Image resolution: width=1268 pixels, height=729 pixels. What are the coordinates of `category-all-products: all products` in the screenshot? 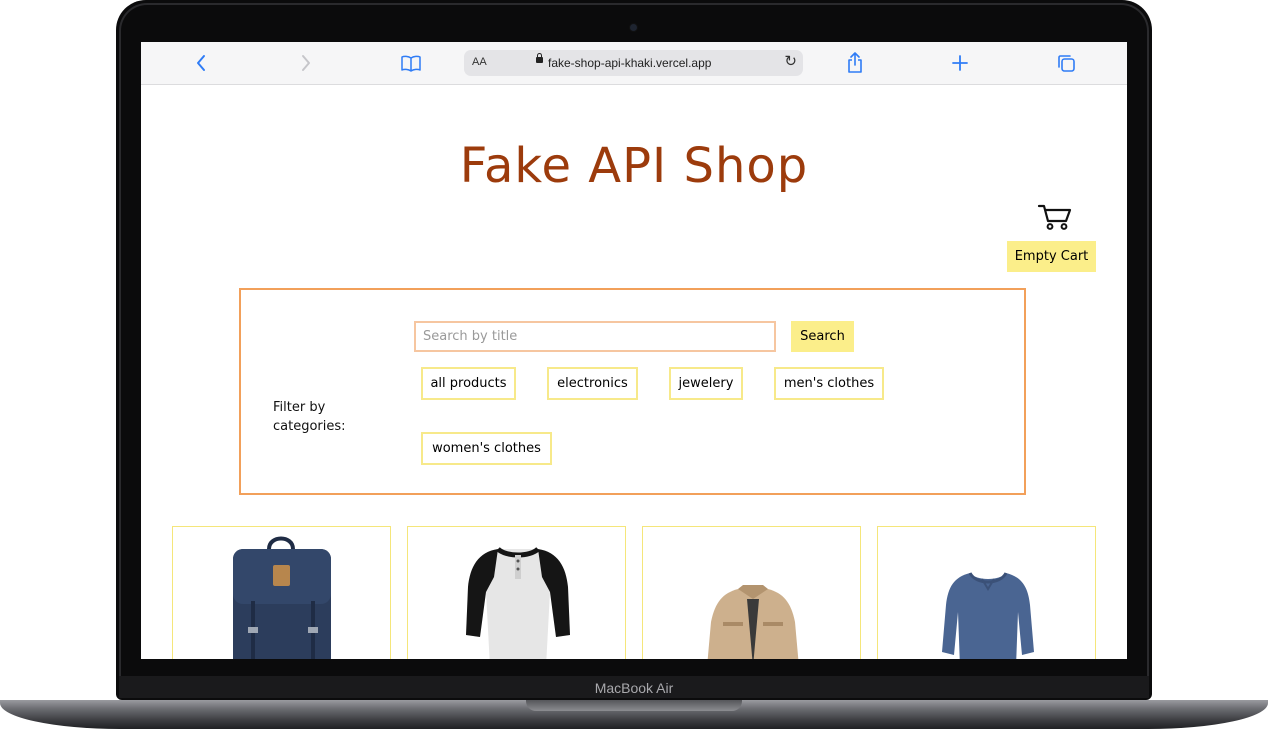 It's located at (468, 383).